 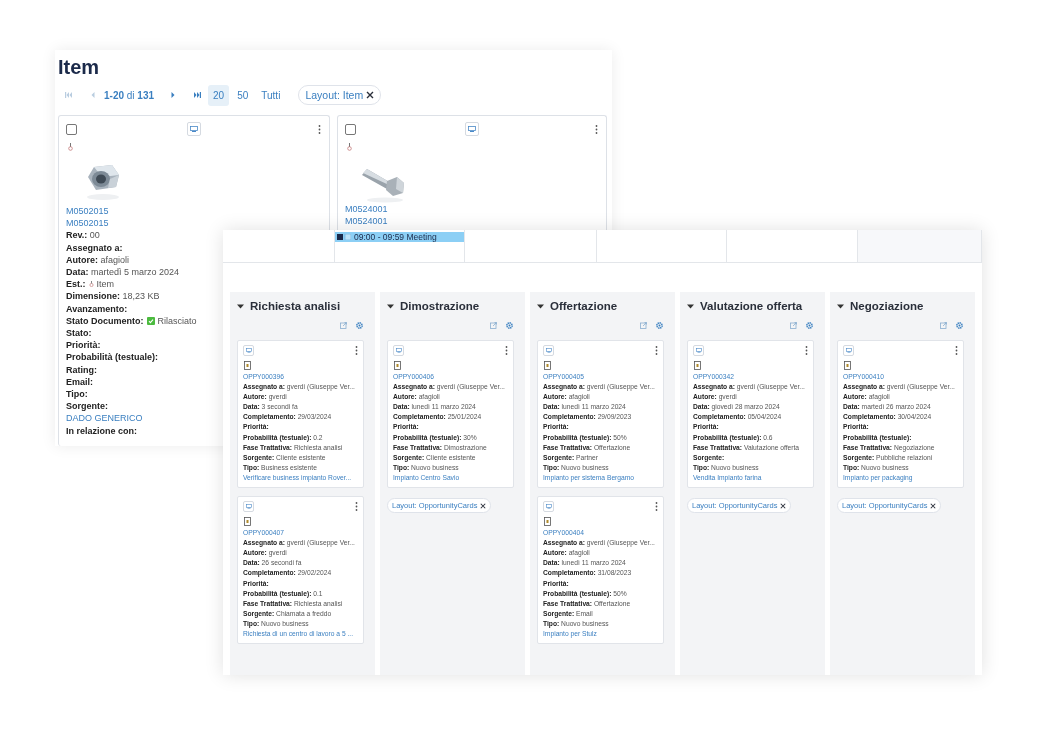 What do you see at coordinates (271, 95) in the screenshot?
I see `page-size-button: Tutti` at bounding box center [271, 95].